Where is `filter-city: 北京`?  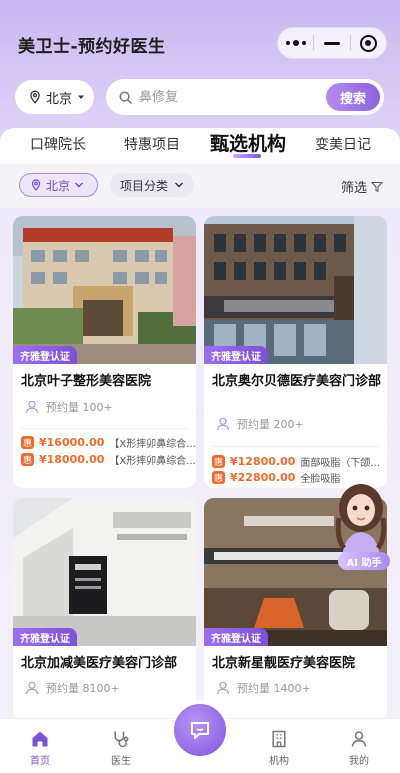
filter-city: 北京 is located at coordinates (58, 185).